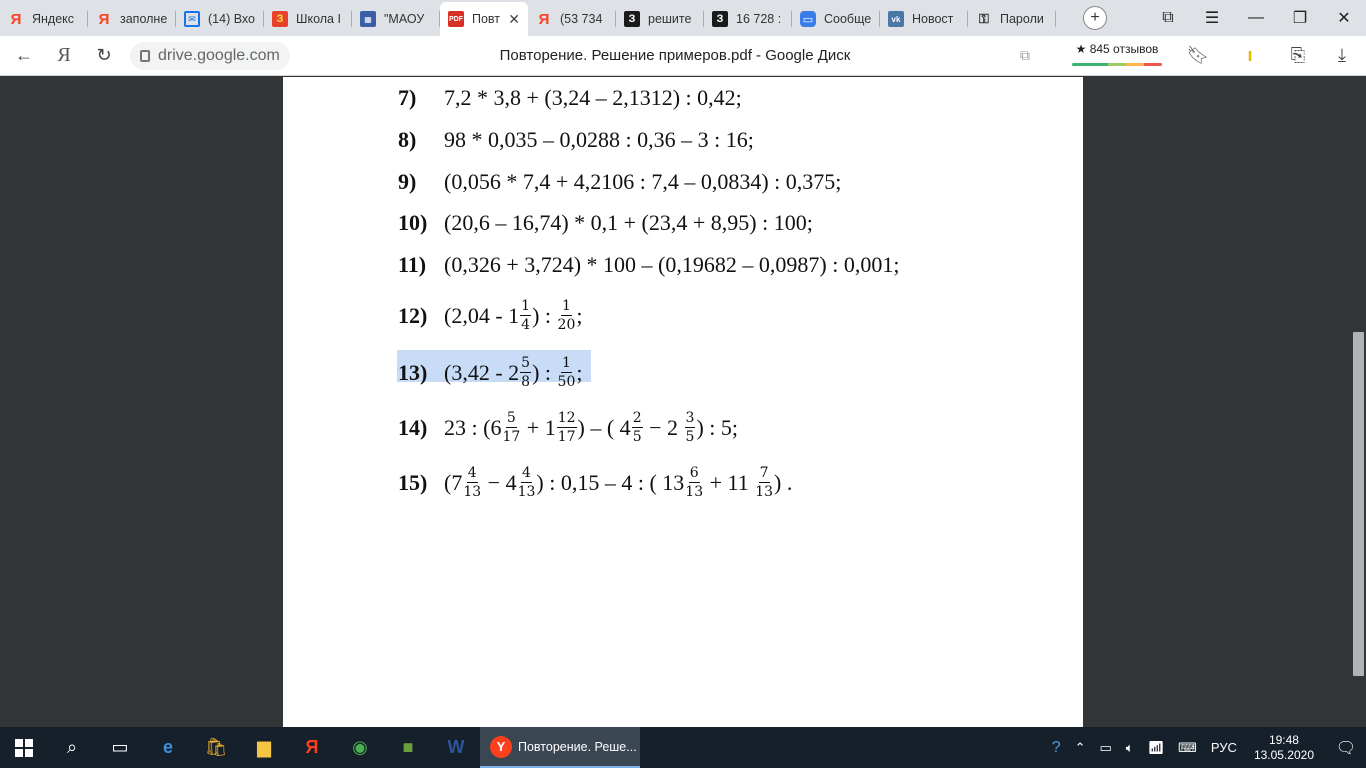 The height and width of the screenshot is (768, 1366). Describe the element at coordinates (53, 19) in the screenshot. I see `tab-label: Яндекс` at that location.